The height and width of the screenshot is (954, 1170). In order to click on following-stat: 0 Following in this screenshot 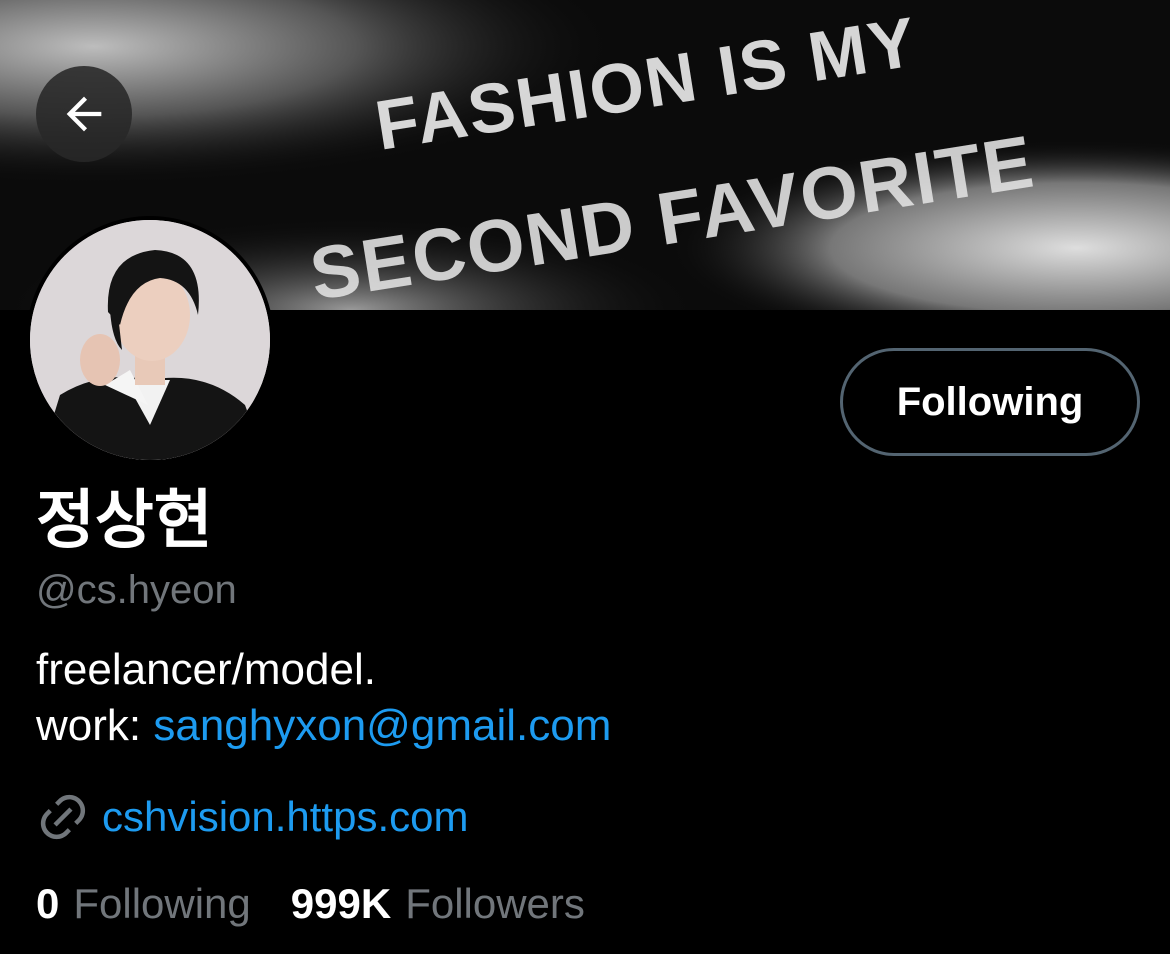, I will do `click(143, 904)`.